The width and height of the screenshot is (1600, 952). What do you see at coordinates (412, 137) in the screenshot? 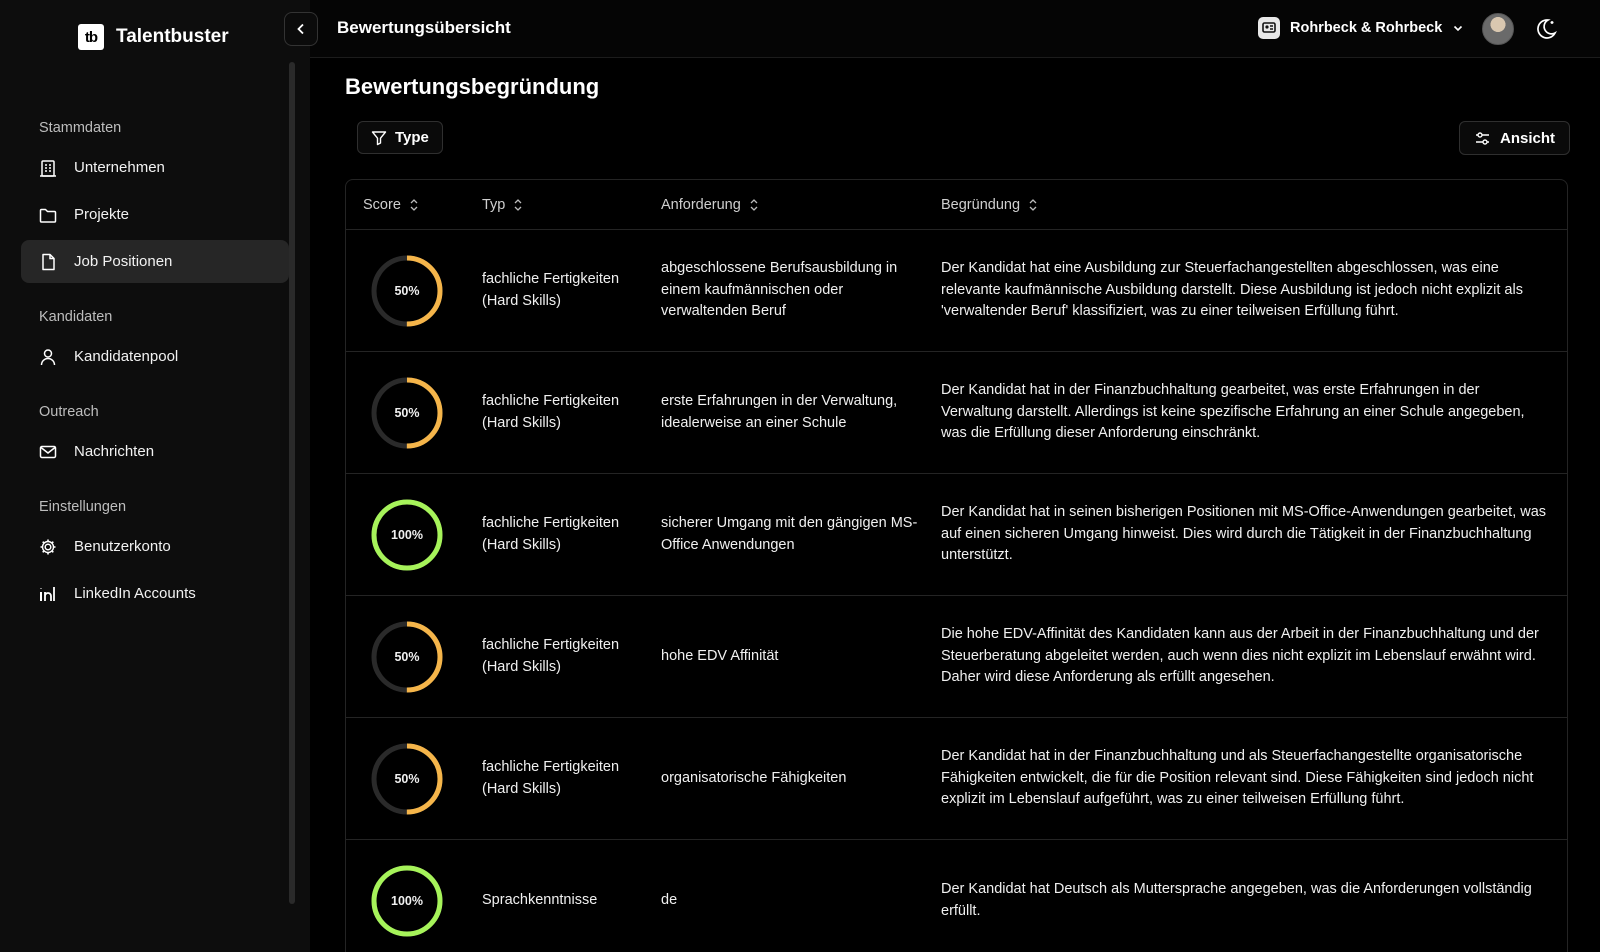
I see `type-filter-label: Type` at bounding box center [412, 137].